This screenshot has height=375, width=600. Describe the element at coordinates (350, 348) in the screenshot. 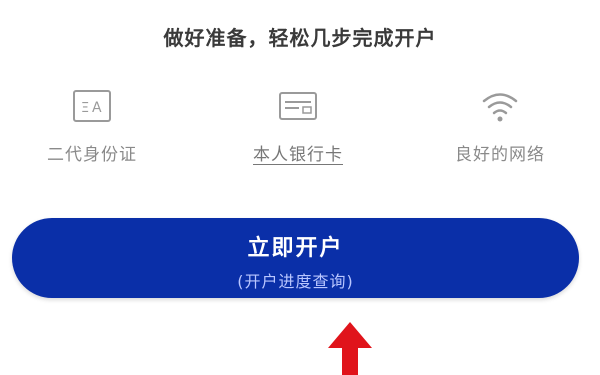

I see `arrow-up-icon` at that location.